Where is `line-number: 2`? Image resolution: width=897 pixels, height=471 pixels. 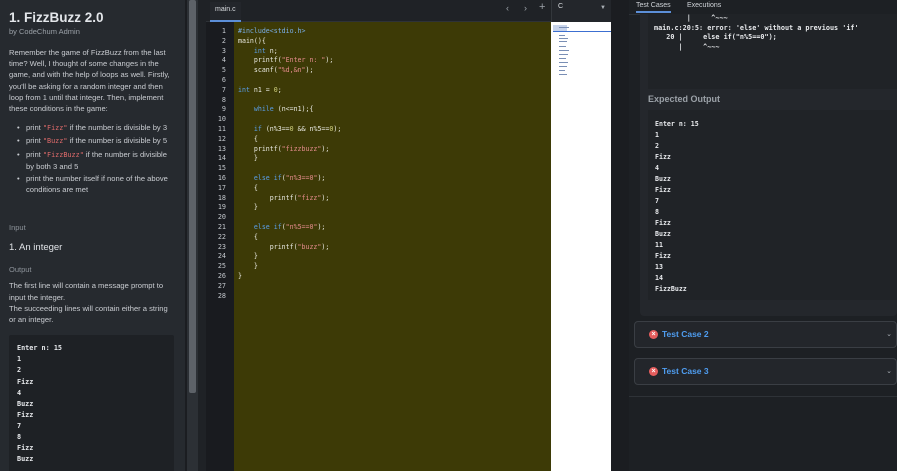 line-number: 2 is located at coordinates (223, 40).